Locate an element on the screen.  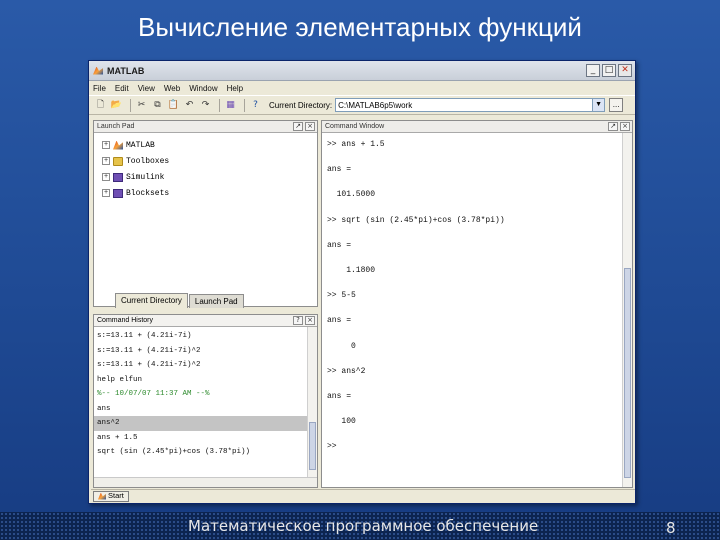
simulink-icon: ▦ is located at coordinates (230, 105).